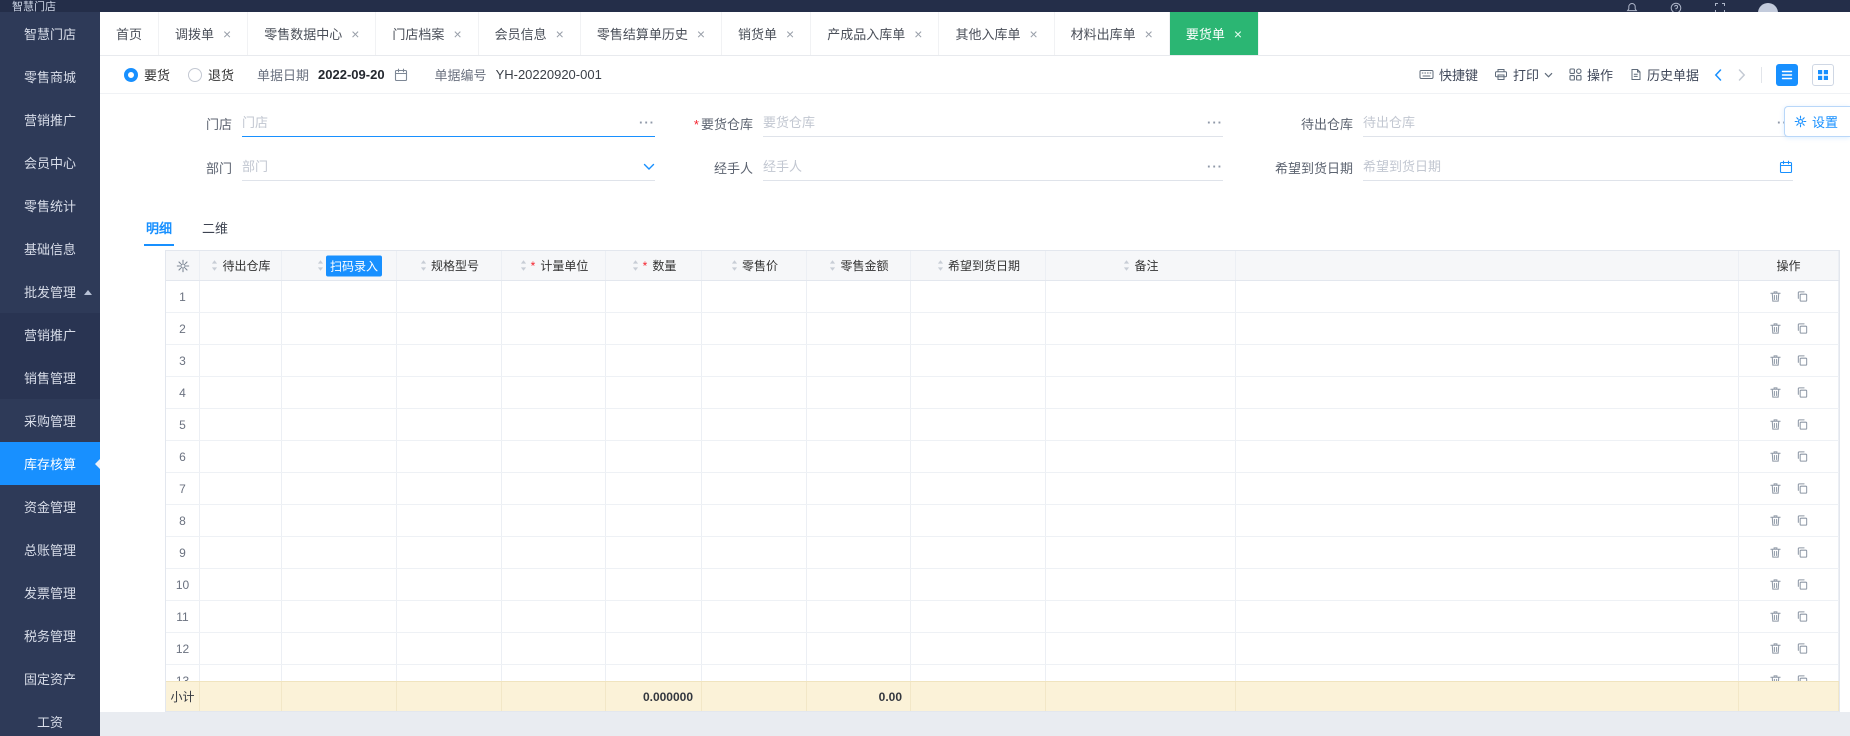 The height and width of the screenshot is (736, 1850). What do you see at coordinates (1787, 74) in the screenshot?
I see `list-view-button` at bounding box center [1787, 74].